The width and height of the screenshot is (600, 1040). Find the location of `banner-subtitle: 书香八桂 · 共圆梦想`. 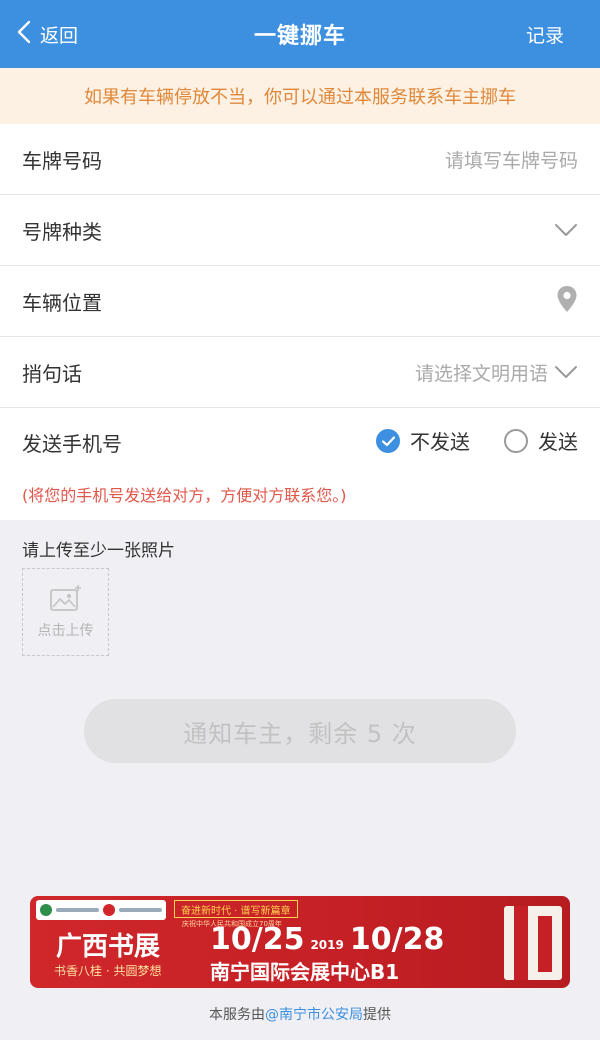

banner-subtitle: 书香八桂 · 共圆梦想 is located at coordinates (108, 971).